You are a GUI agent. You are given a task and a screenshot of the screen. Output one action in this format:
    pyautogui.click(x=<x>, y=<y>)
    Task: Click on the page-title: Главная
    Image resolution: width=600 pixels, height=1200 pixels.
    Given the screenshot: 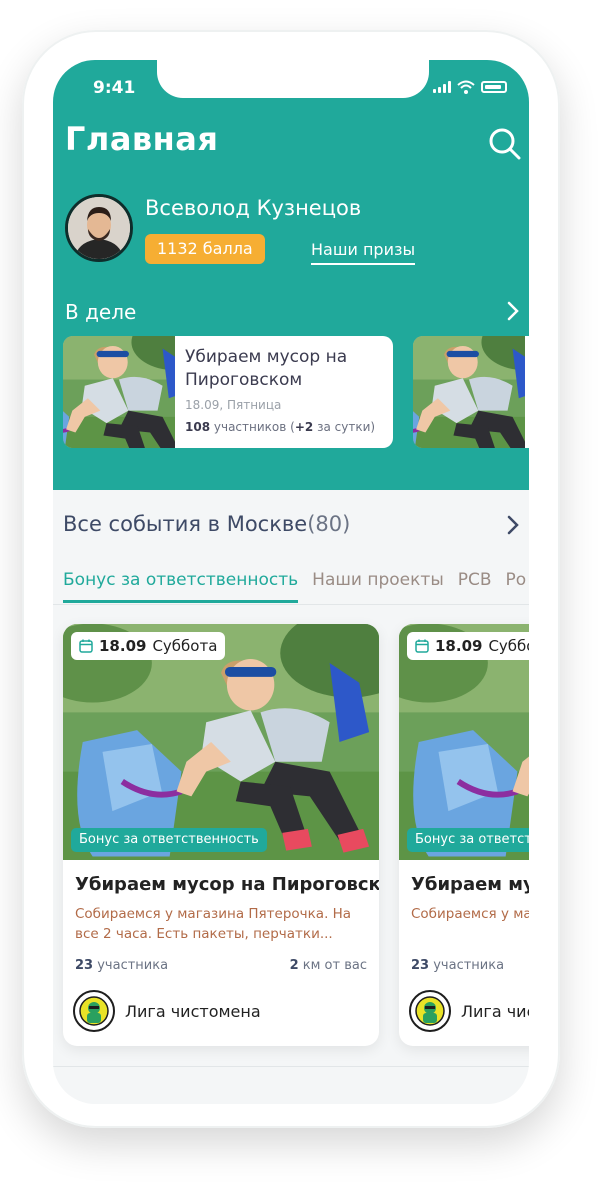 What is the action you would take?
    pyautogui.click(x=142, y=139)
    